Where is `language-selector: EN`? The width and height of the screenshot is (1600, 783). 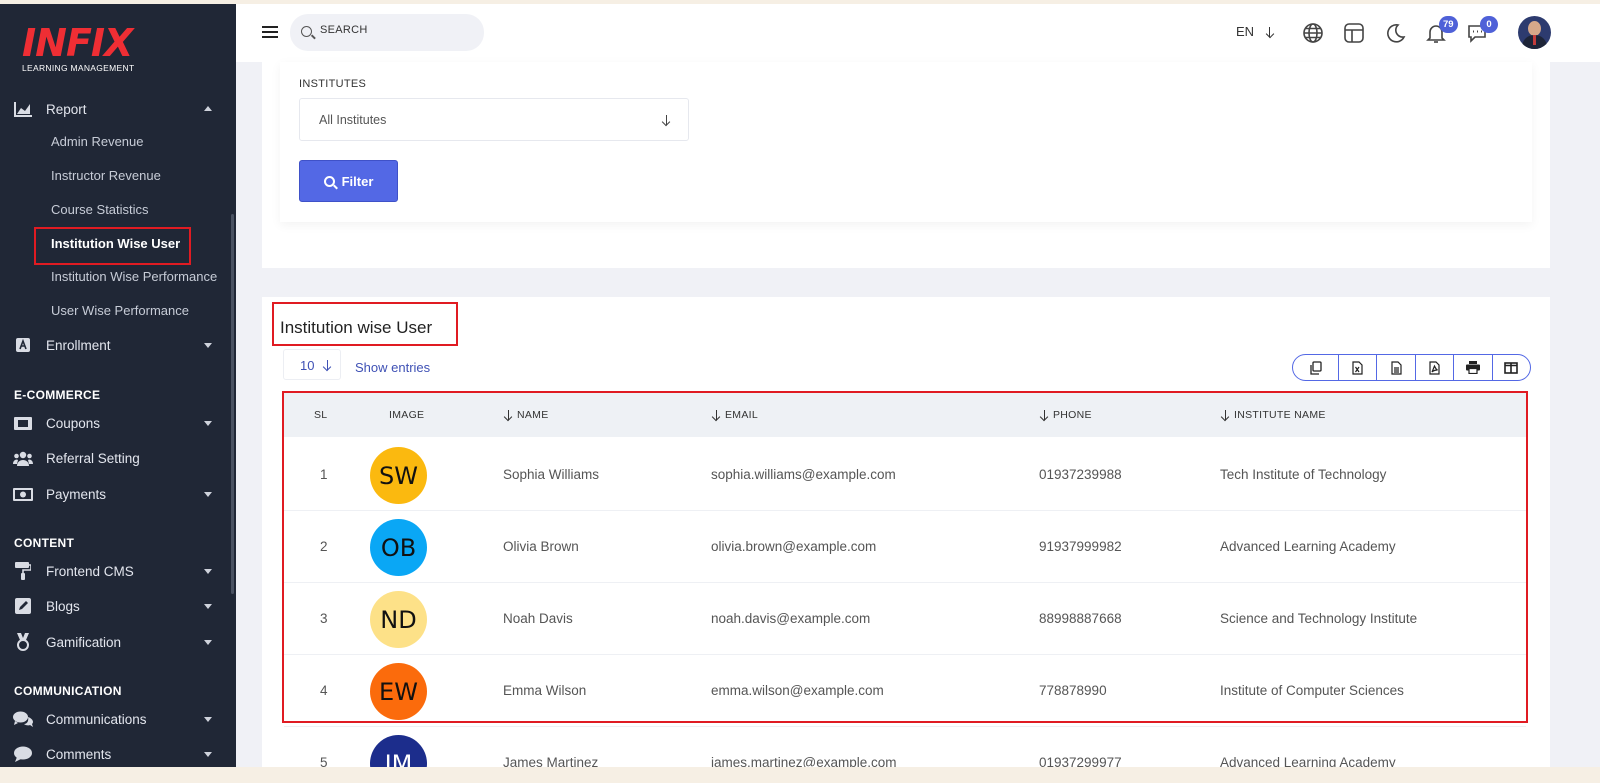 language-selector: EN is located at coordinates (1253, 31).